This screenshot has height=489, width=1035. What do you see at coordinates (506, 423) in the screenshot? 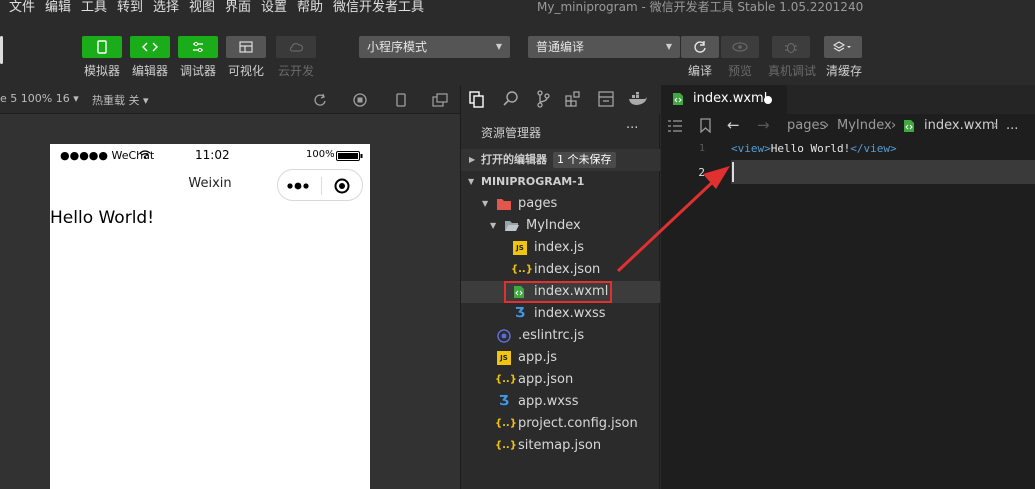
I see `json-file-icon: {..}` at bounding box center [506, 423].